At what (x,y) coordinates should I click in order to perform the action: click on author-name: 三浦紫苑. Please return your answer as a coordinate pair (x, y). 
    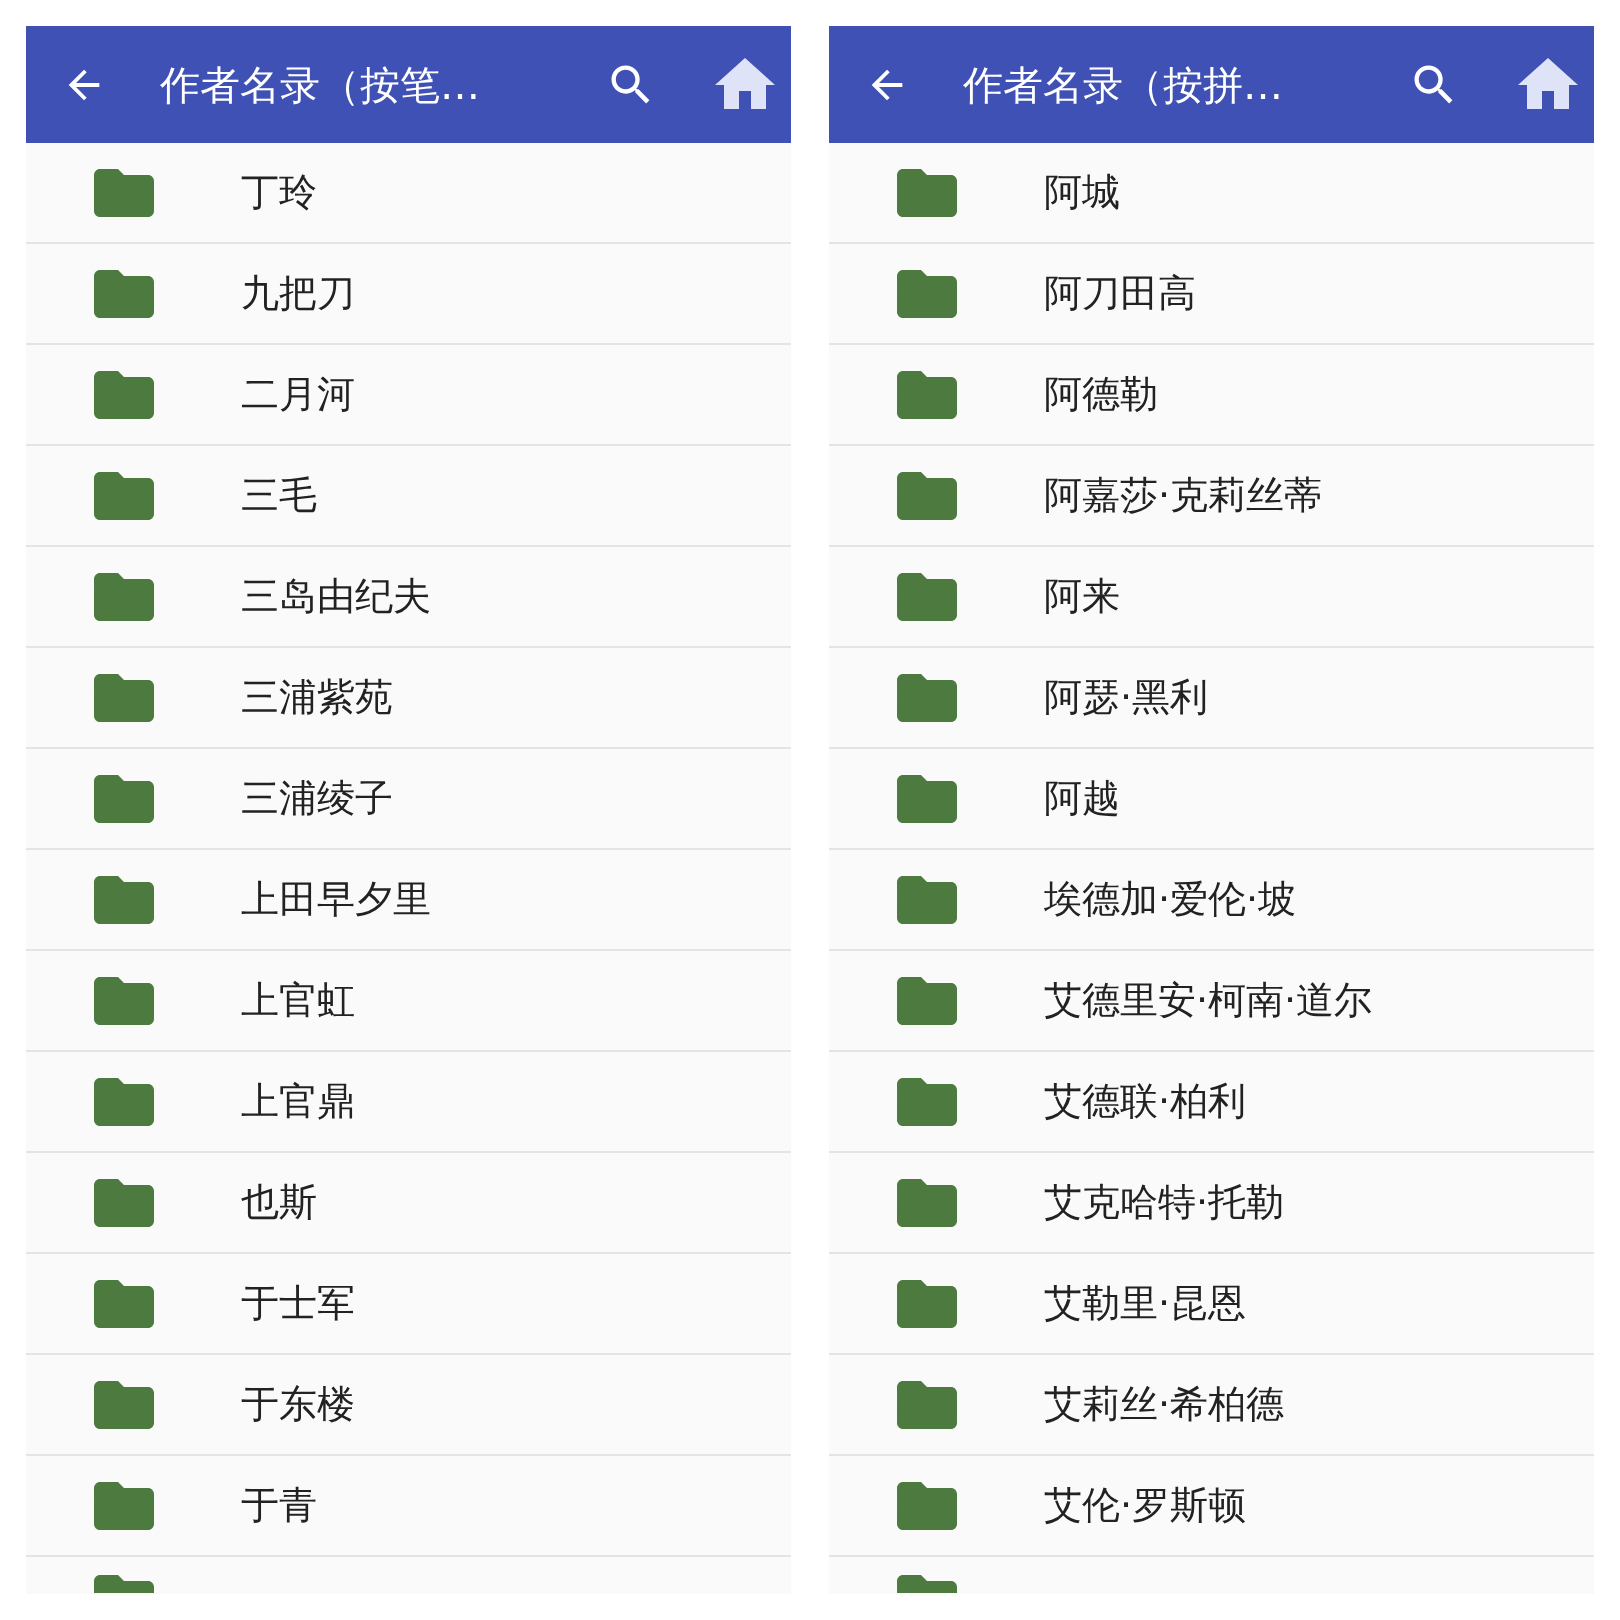
    Looking at the image, I should click on (317, 697).